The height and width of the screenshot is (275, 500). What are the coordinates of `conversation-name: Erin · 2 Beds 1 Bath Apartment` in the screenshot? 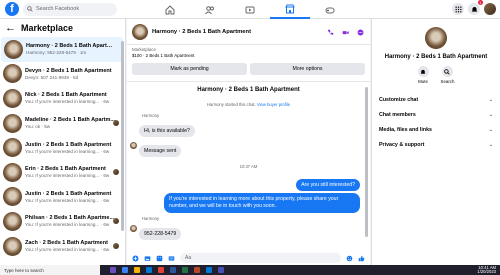 It's located at (65, 169).